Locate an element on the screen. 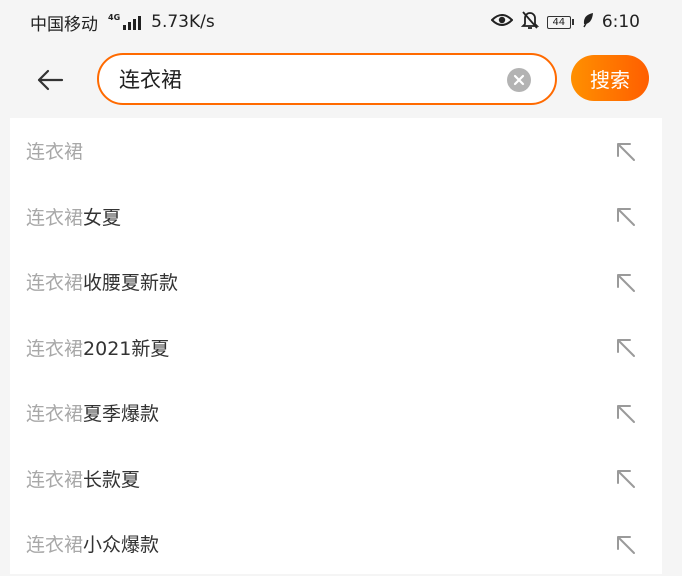 The image size is (682, 576). suggestion-item: 连衣裙女夏 is located at coordinates (336, 216).